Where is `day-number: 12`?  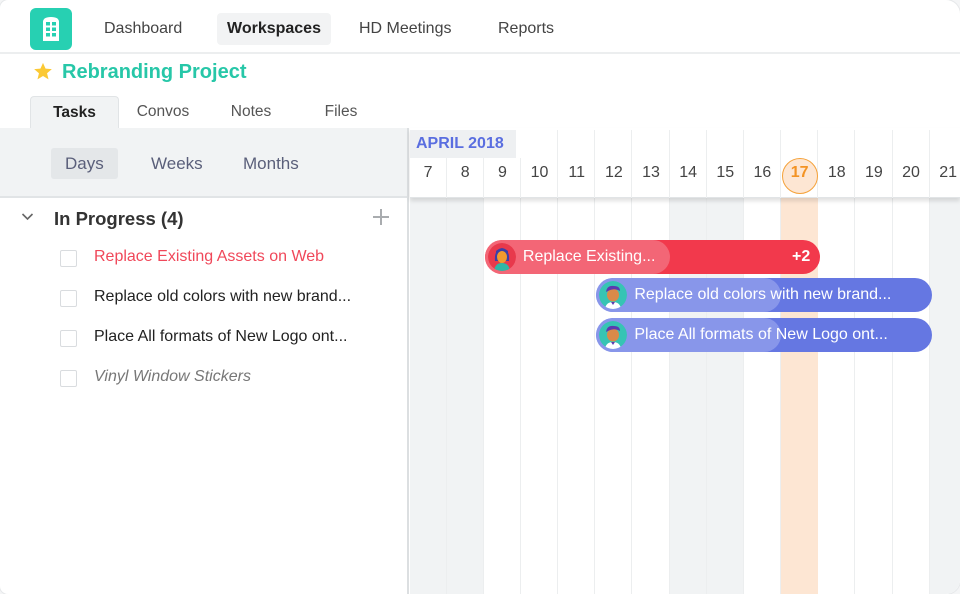 day-number: 12 is located at coordinates (613, 173).